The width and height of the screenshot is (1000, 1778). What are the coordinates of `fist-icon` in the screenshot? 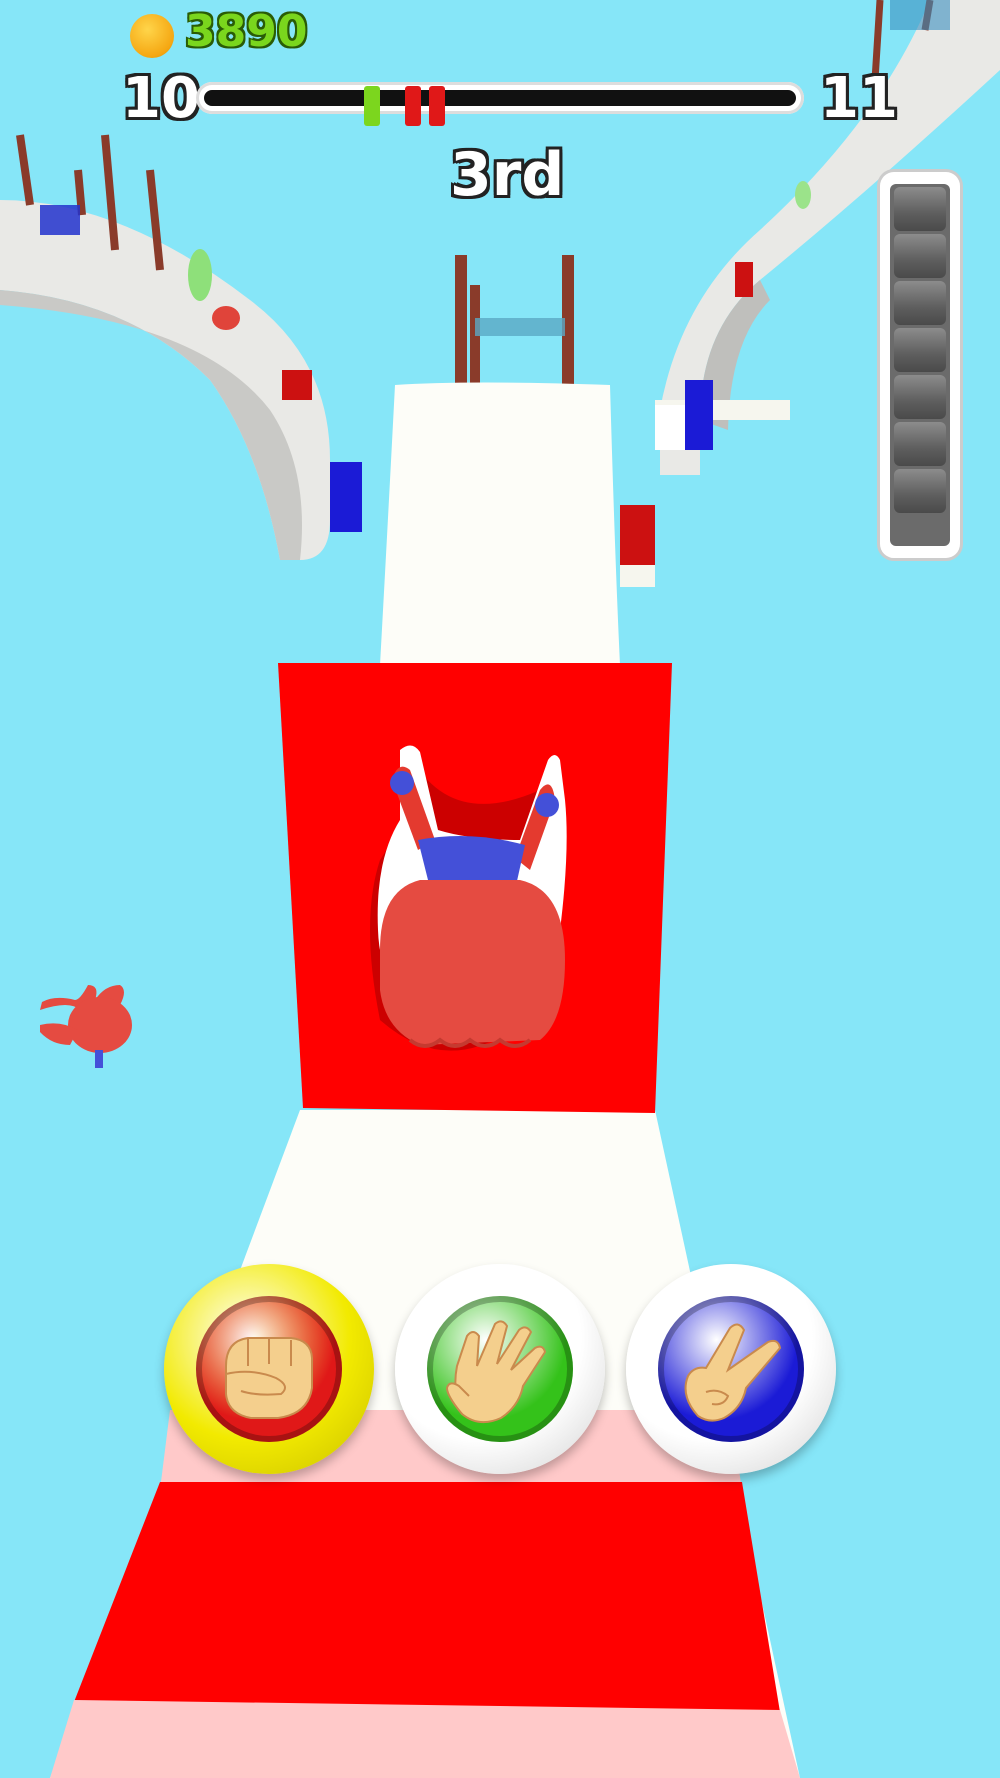 It's located at (269, 1378).